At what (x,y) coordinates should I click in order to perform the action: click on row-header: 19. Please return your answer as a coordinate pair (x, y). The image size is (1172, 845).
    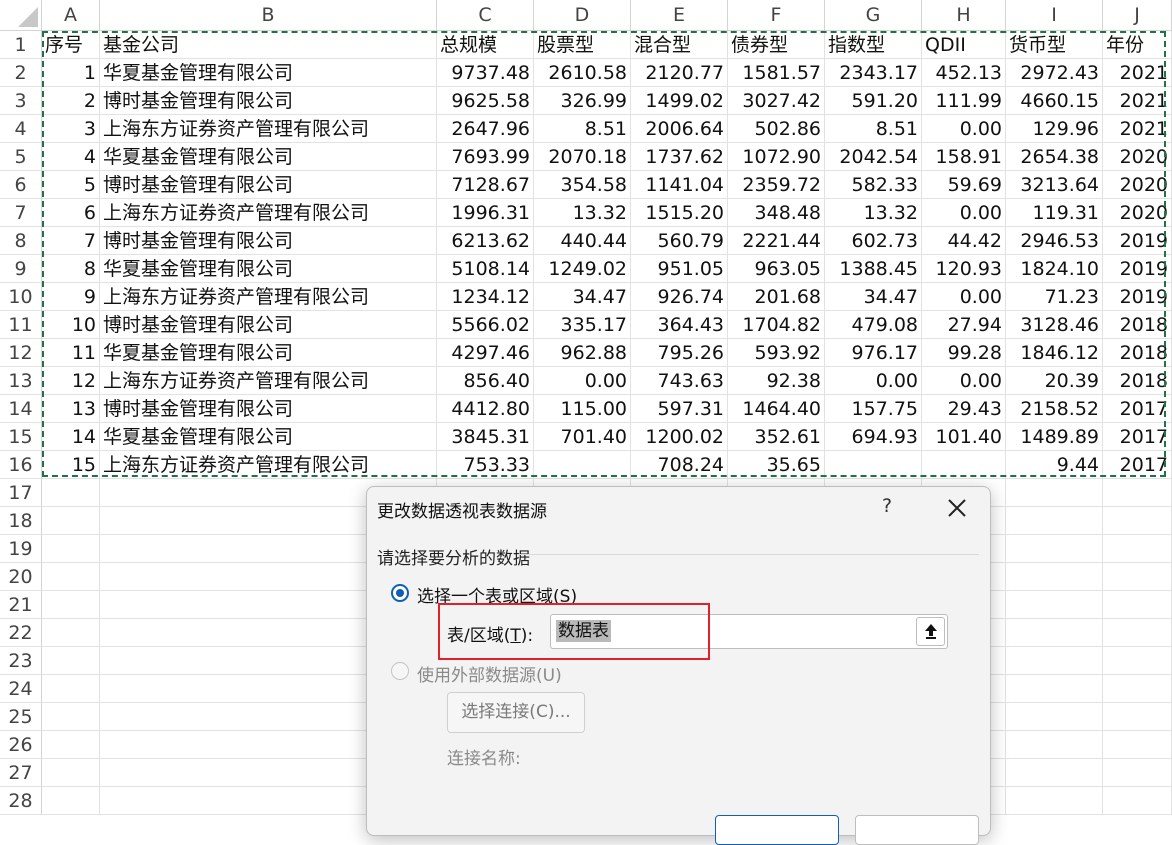
    Looking at the image, I should click on (21, 549).